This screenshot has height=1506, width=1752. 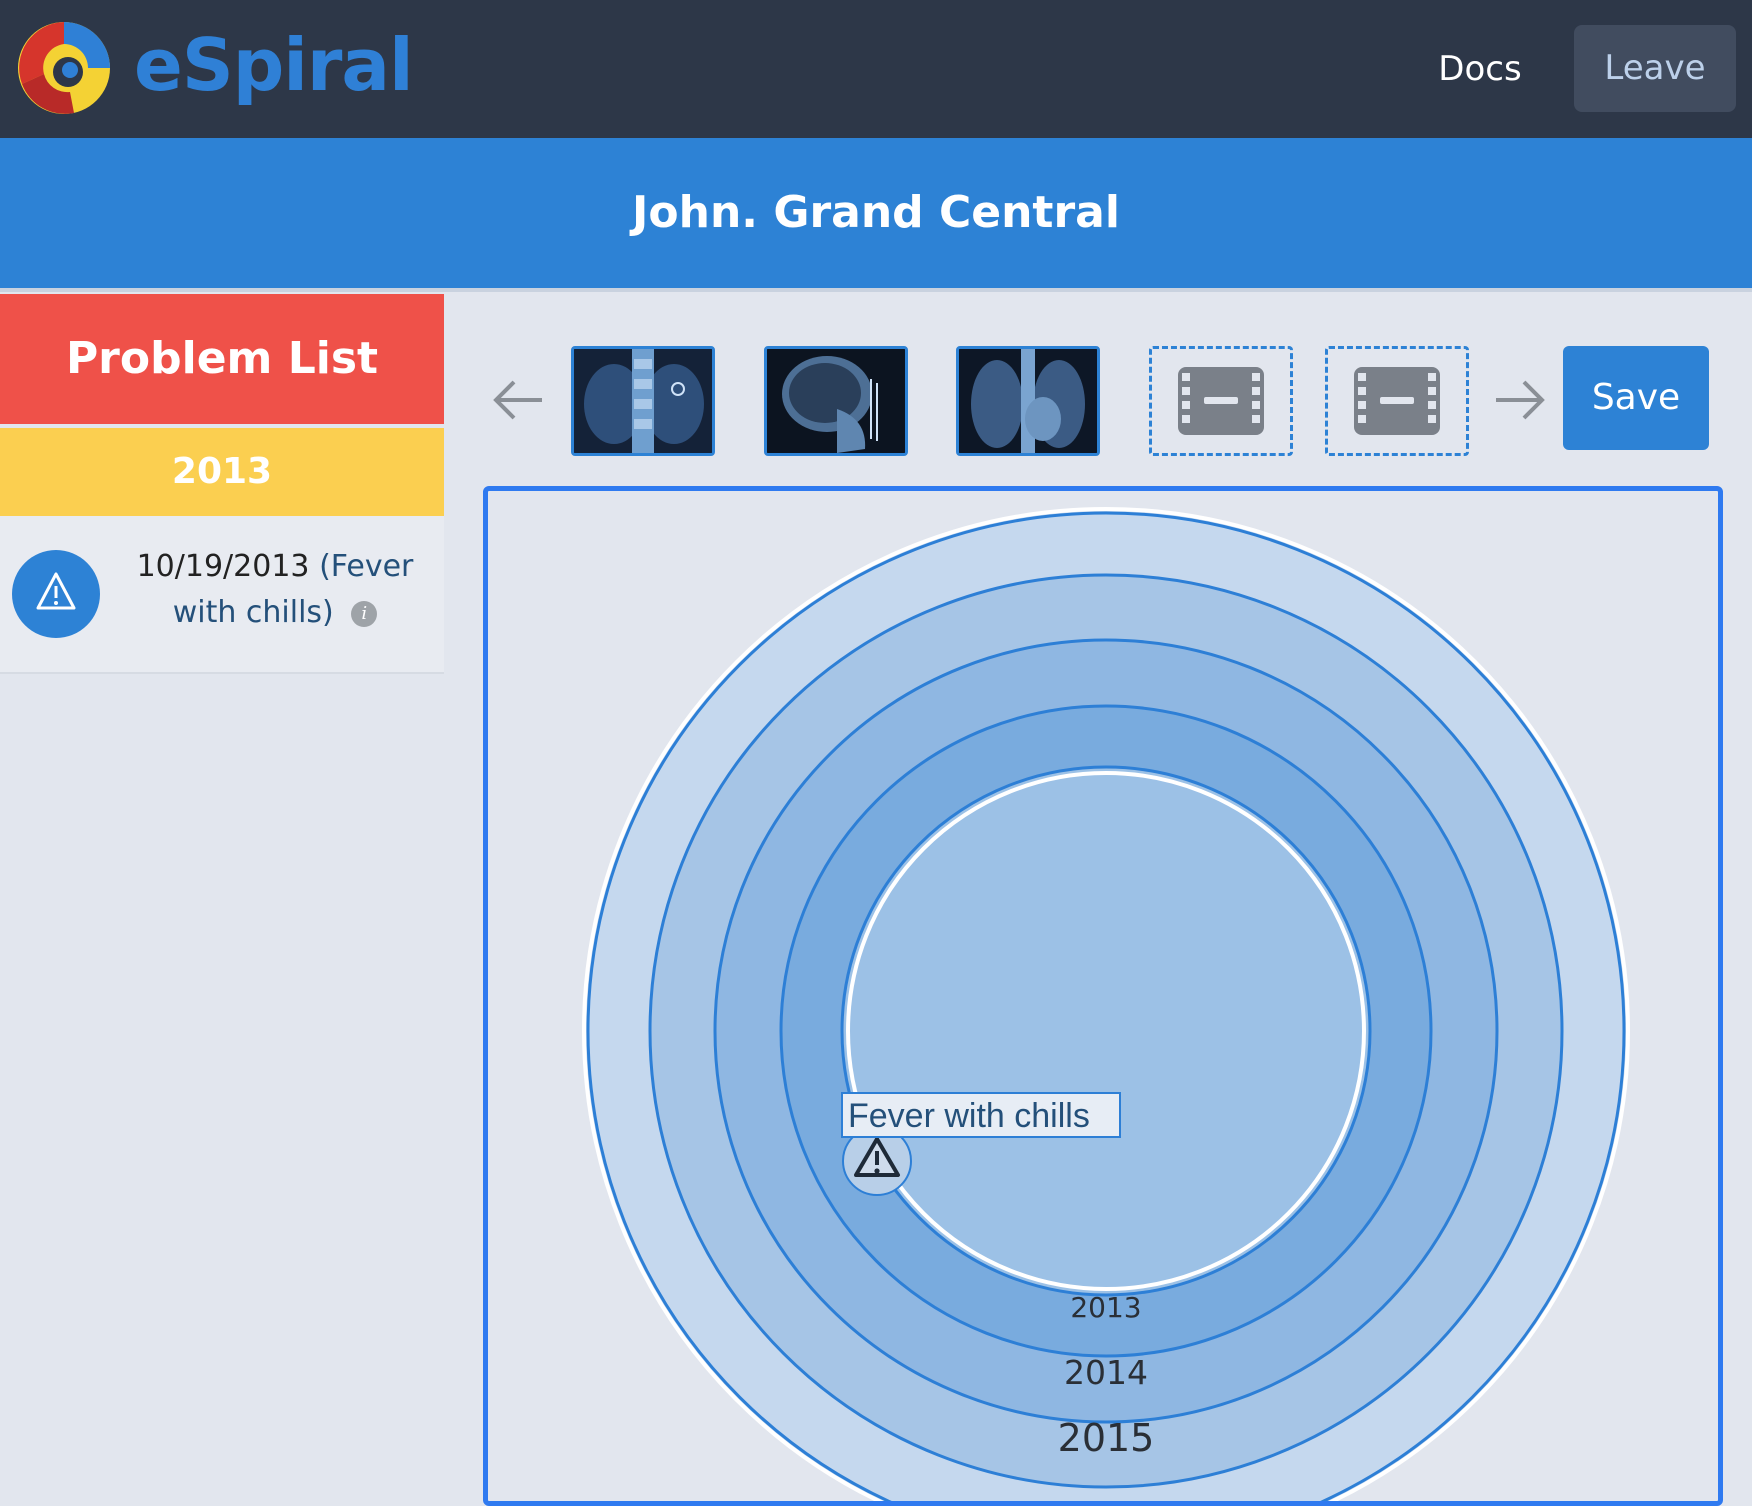 What do you see at coordinates (223, 566) in the screenshot?
I see `problem-date: 10/19/2013` at bounding box center [223, 566].